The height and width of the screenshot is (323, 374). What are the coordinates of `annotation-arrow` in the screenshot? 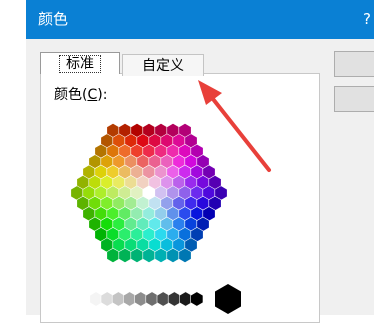 It's located at (234, 126).